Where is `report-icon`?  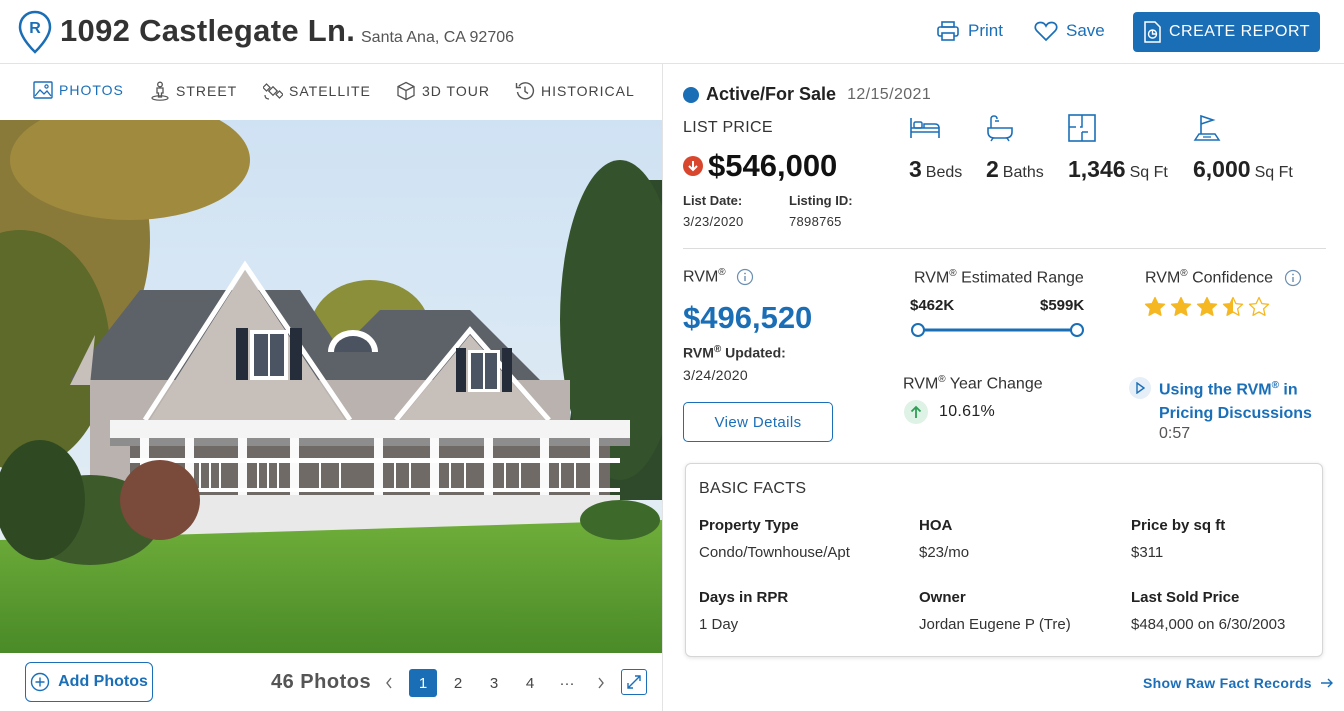
report-icon is located at coordinates (1152, 32).